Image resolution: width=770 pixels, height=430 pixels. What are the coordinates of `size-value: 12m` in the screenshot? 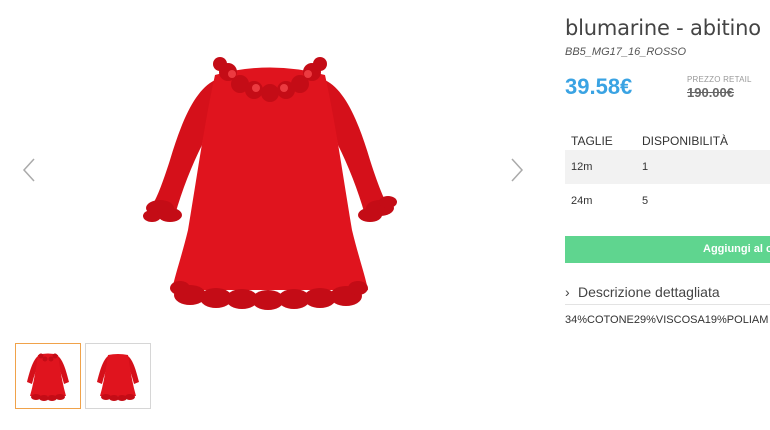 It's located at (582, 167).